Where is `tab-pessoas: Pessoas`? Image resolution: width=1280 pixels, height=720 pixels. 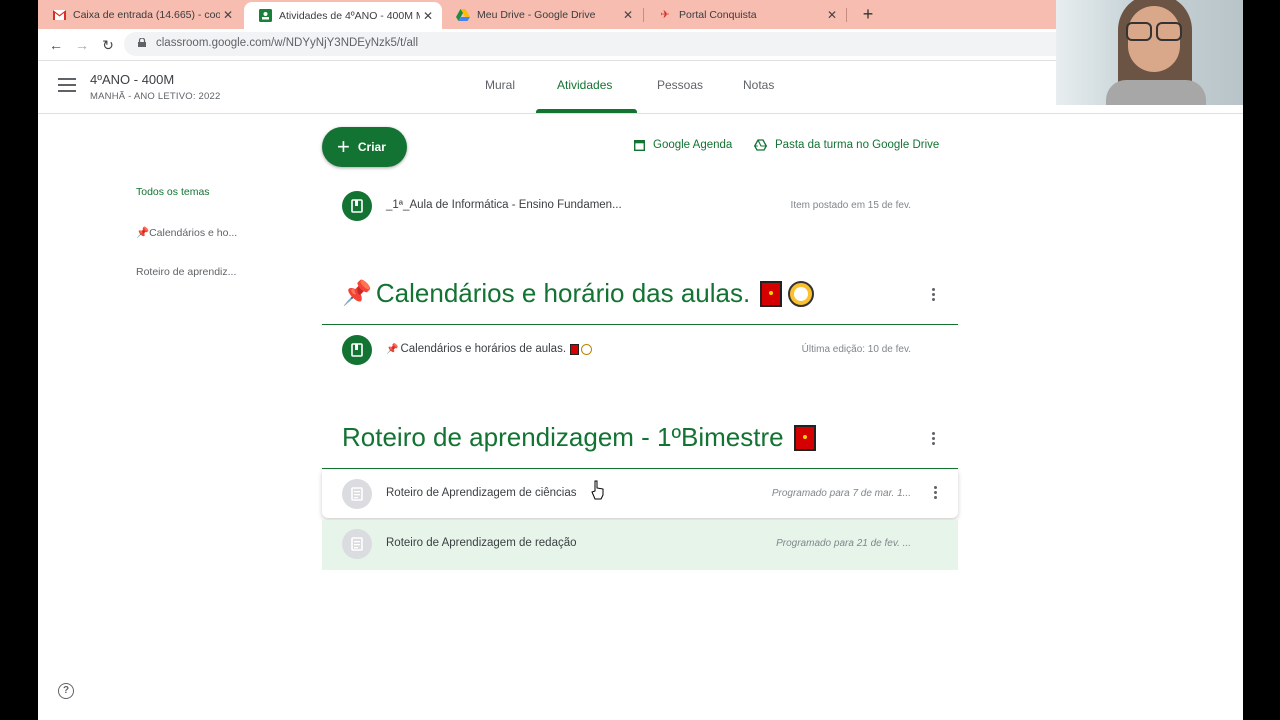 tab-pessoas: Pessoas is located at coordinates (680, 85).